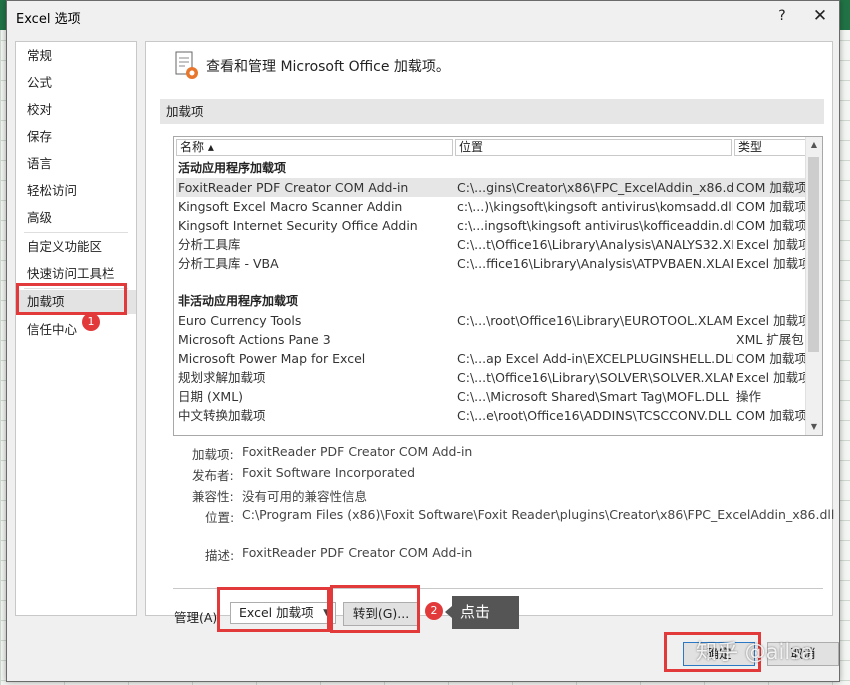 This screenshot has width=850, height=685. What do you see at coordinates (76, 164) in the screenshot?
I see `nav-item-language: 语言` at bounding box center [76, 164].